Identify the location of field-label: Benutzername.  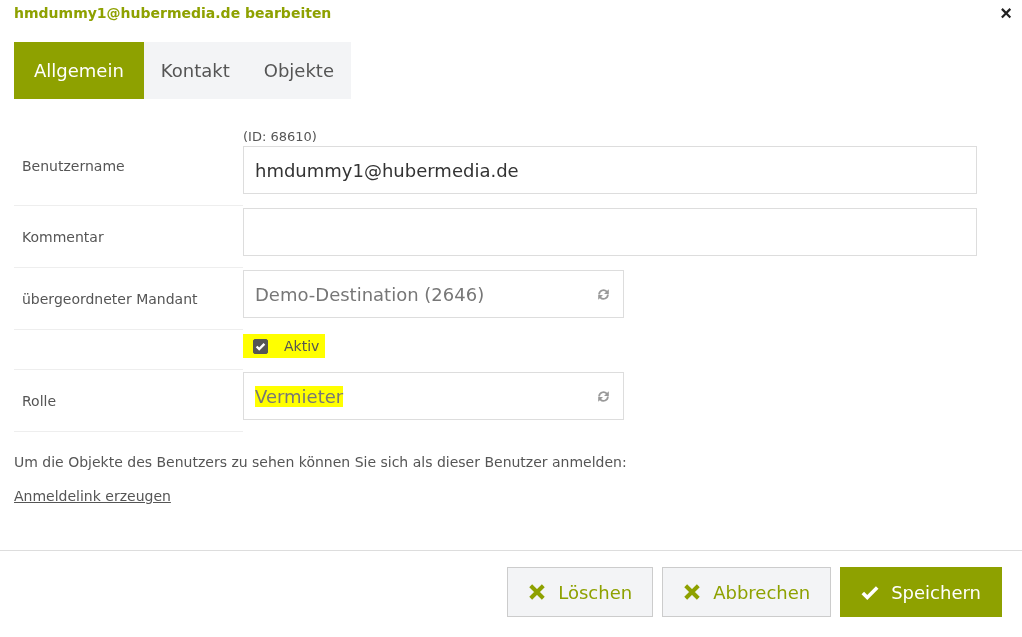
(73, 166).